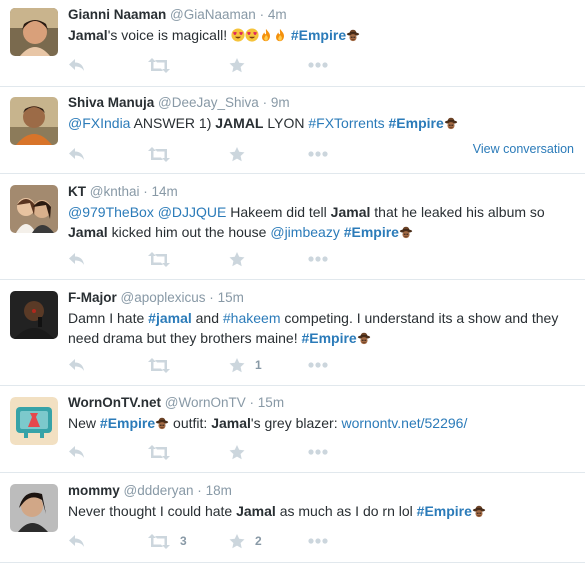 This screenshot has height=563, width=585. I want to click on tweet-text-segment: kicked him out the house, so click(189, 232).